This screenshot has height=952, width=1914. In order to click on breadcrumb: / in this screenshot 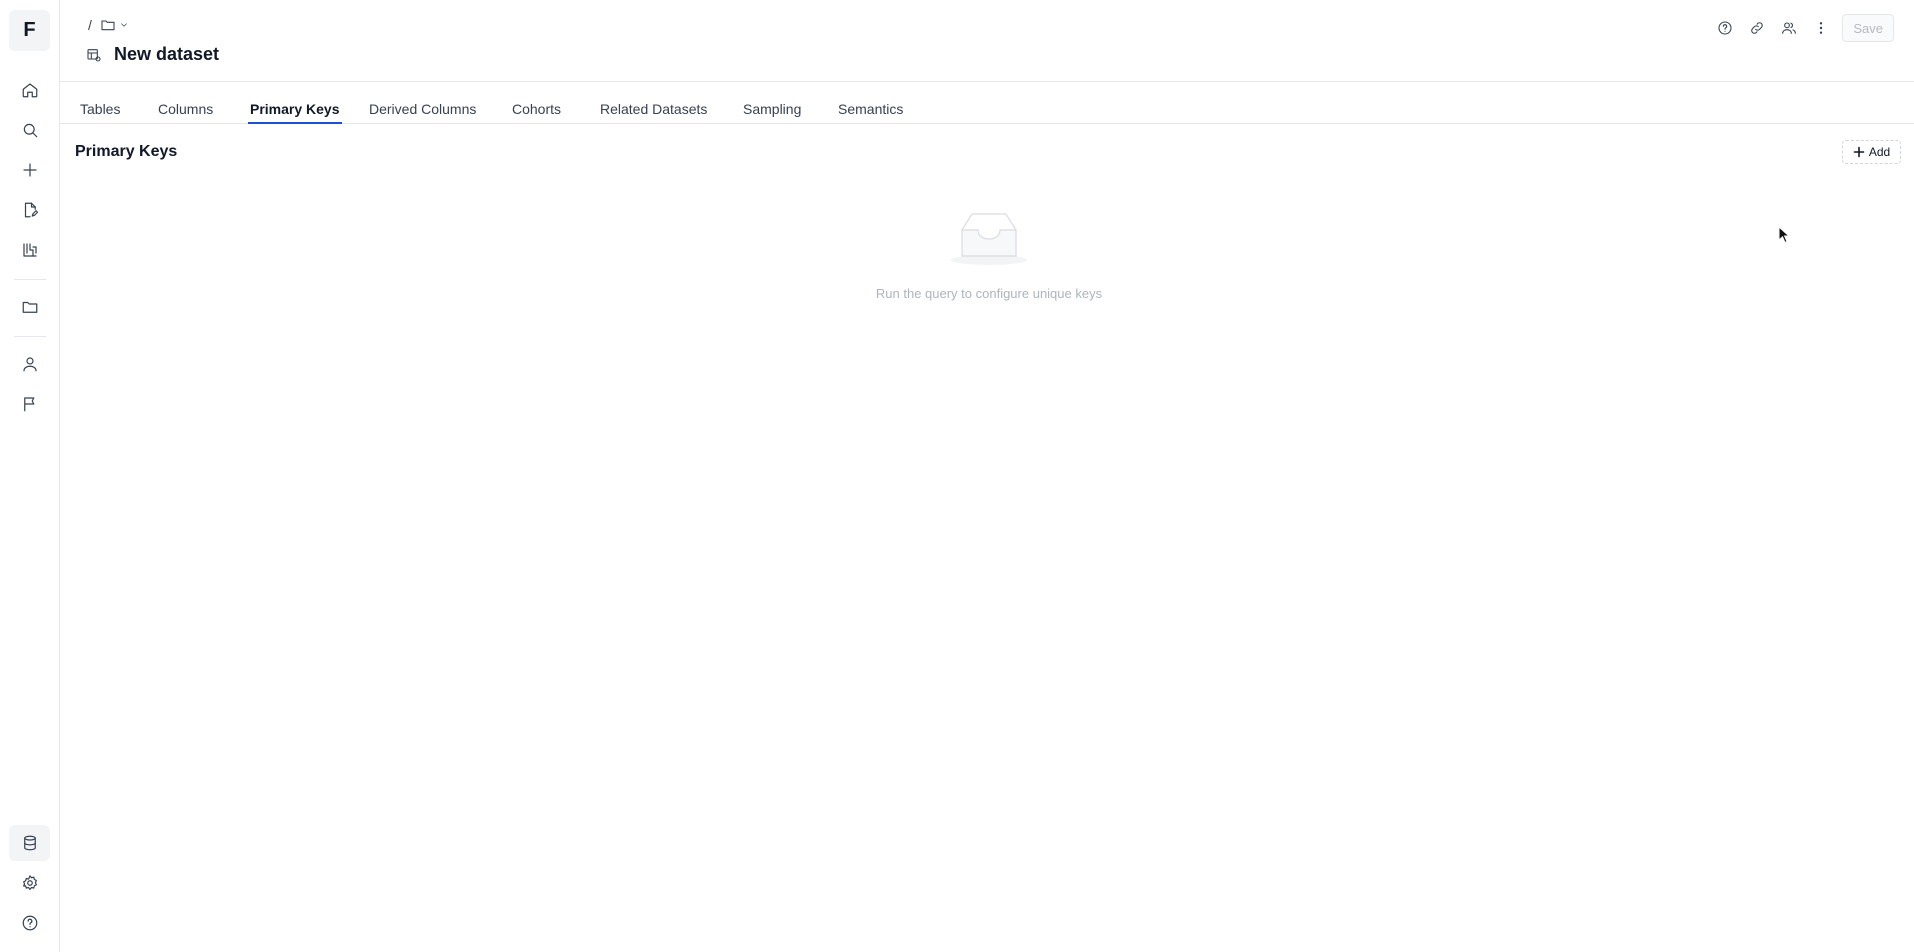, I will do `click(108, 25)`.